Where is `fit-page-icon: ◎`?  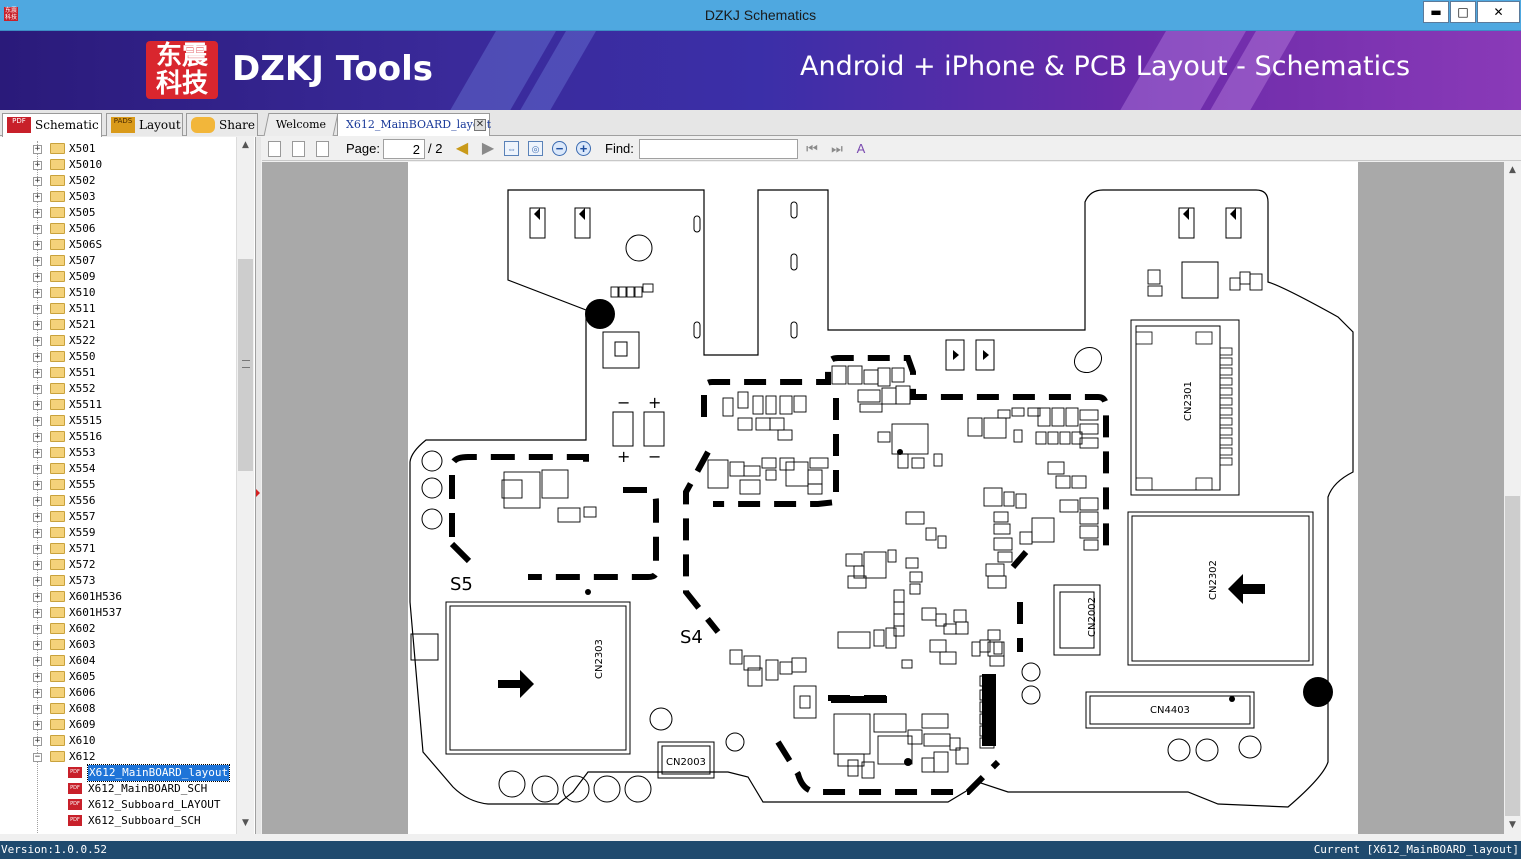 fit-page-icon: ◎ is located at coordinates (535, 148).